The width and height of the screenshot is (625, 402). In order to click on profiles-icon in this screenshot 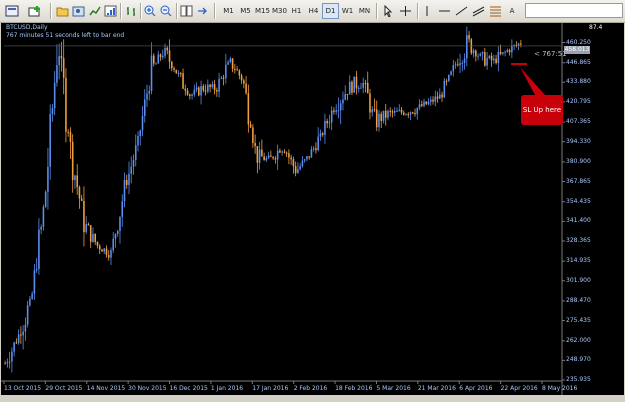, I will do `click(78, 11)`.